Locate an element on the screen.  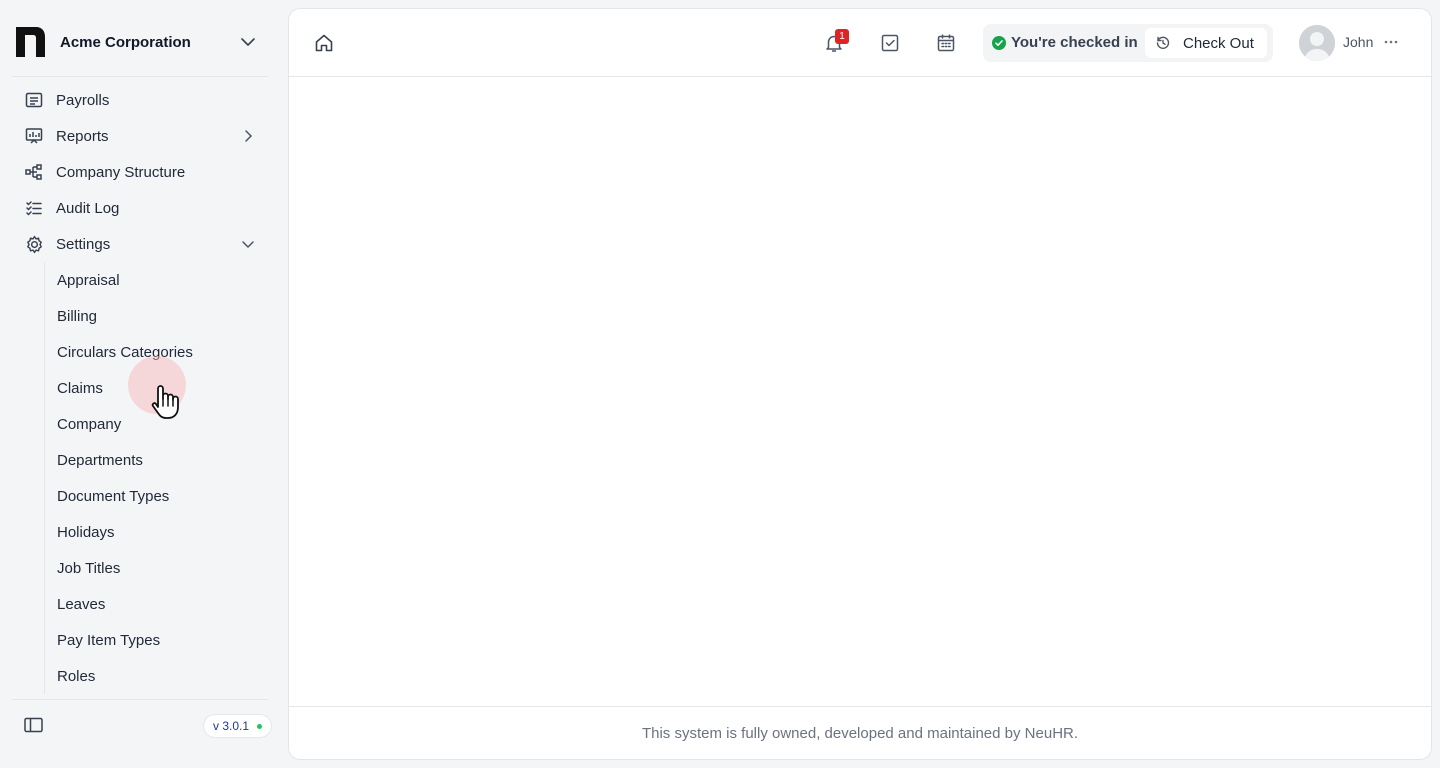
gear-icon is located at coordinates (34, 244).